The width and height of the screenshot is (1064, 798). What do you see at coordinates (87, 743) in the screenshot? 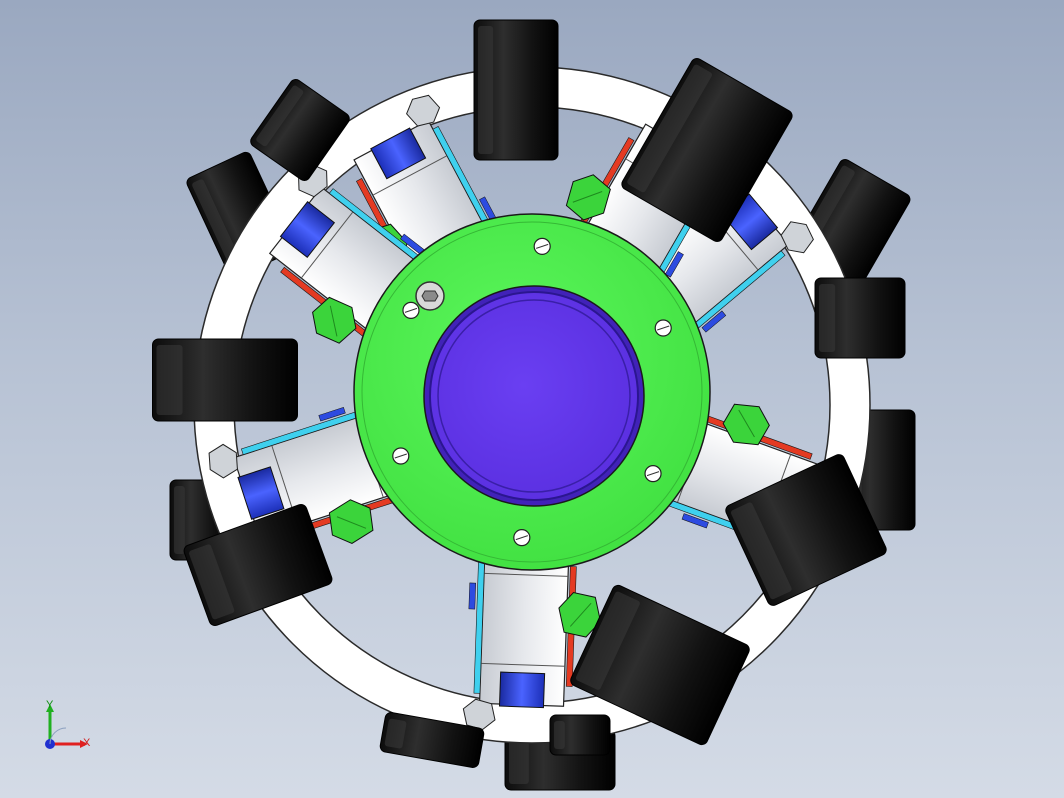
I see `x-axis-label: X` at bounding box center [87, 743].